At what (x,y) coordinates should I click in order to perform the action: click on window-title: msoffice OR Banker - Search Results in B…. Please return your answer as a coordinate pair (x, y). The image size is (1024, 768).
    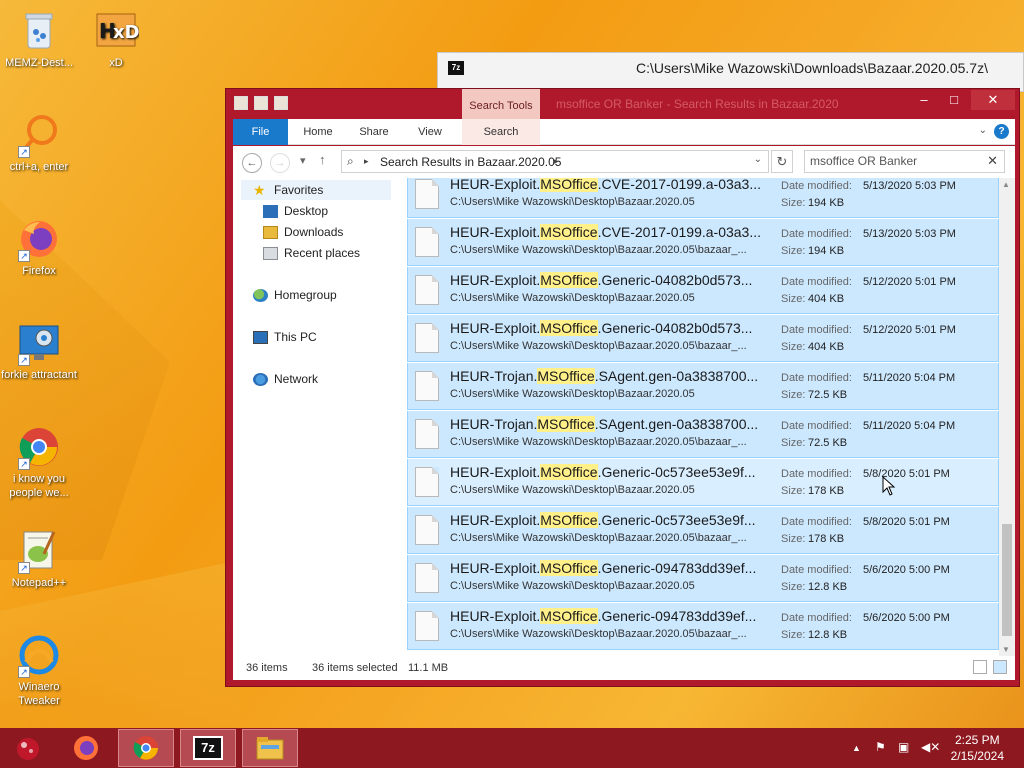
    Looking at the image, I should click on (697, 104).